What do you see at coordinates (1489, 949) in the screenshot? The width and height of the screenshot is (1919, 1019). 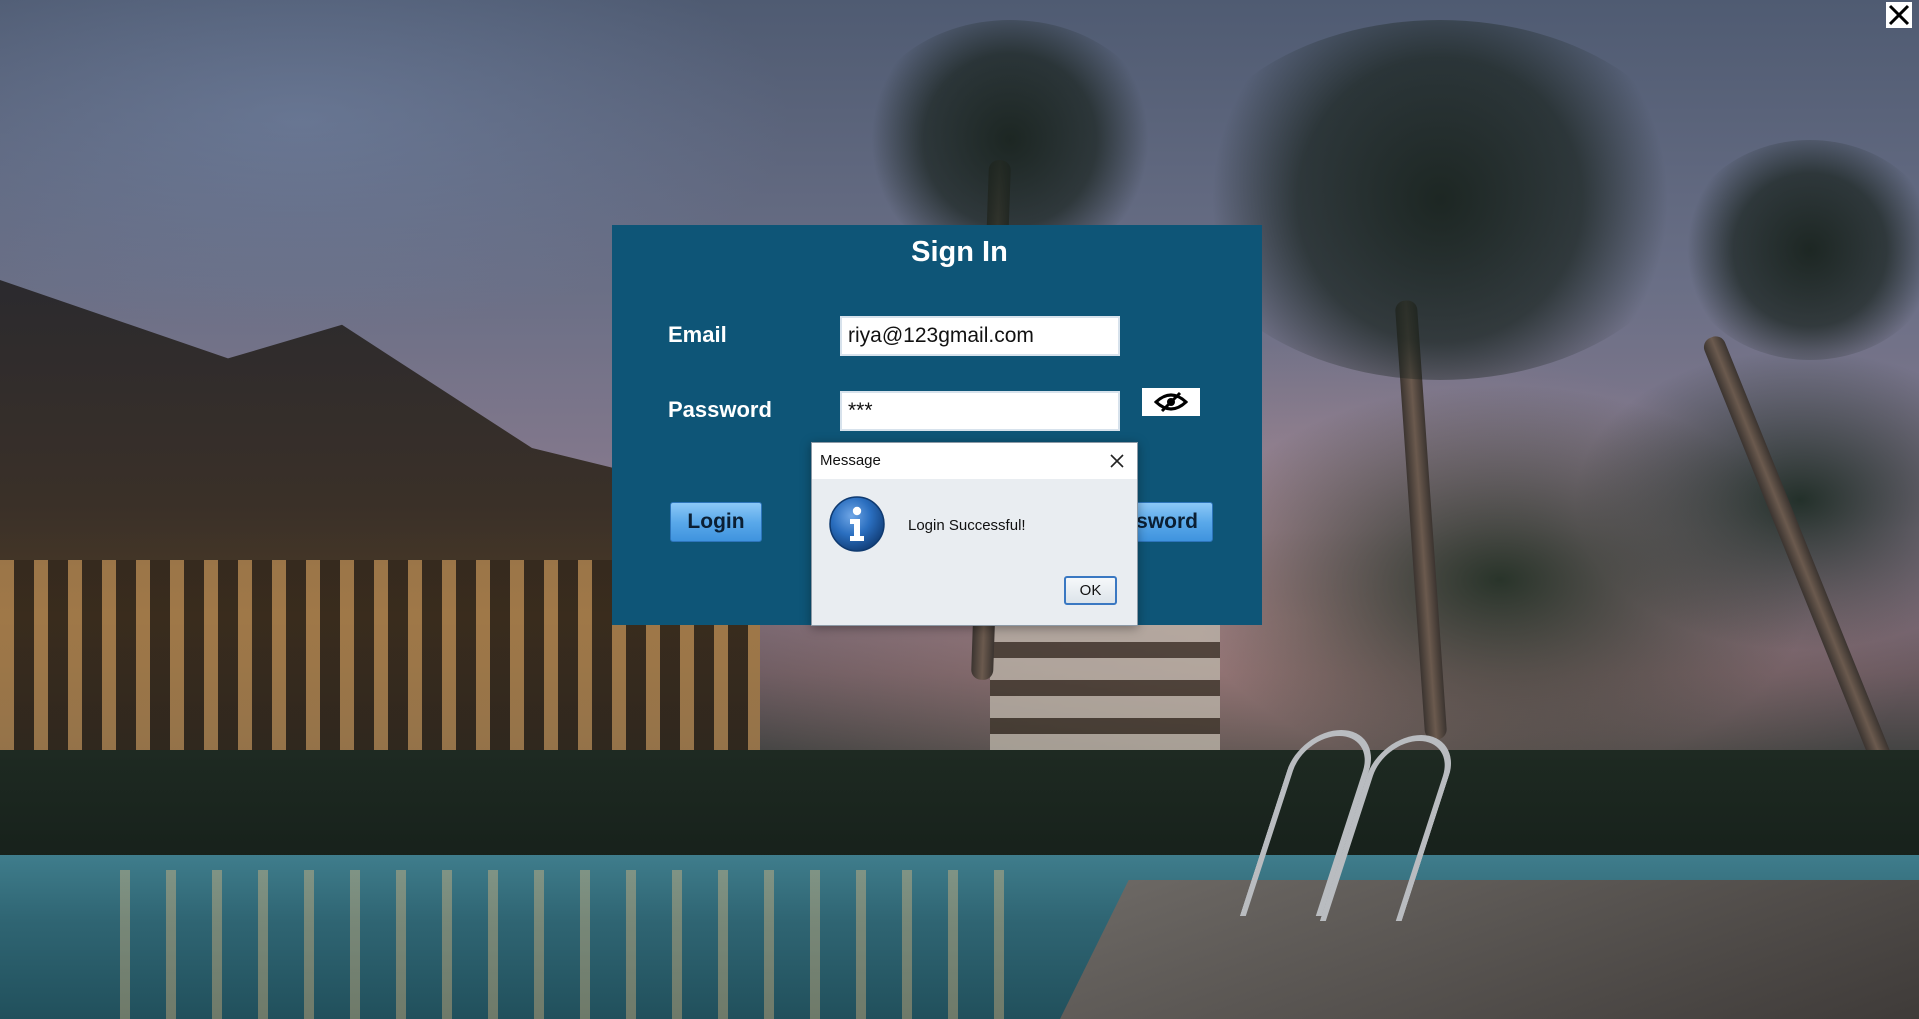 I see `pool-deck` at bounding box center [1489, 949].